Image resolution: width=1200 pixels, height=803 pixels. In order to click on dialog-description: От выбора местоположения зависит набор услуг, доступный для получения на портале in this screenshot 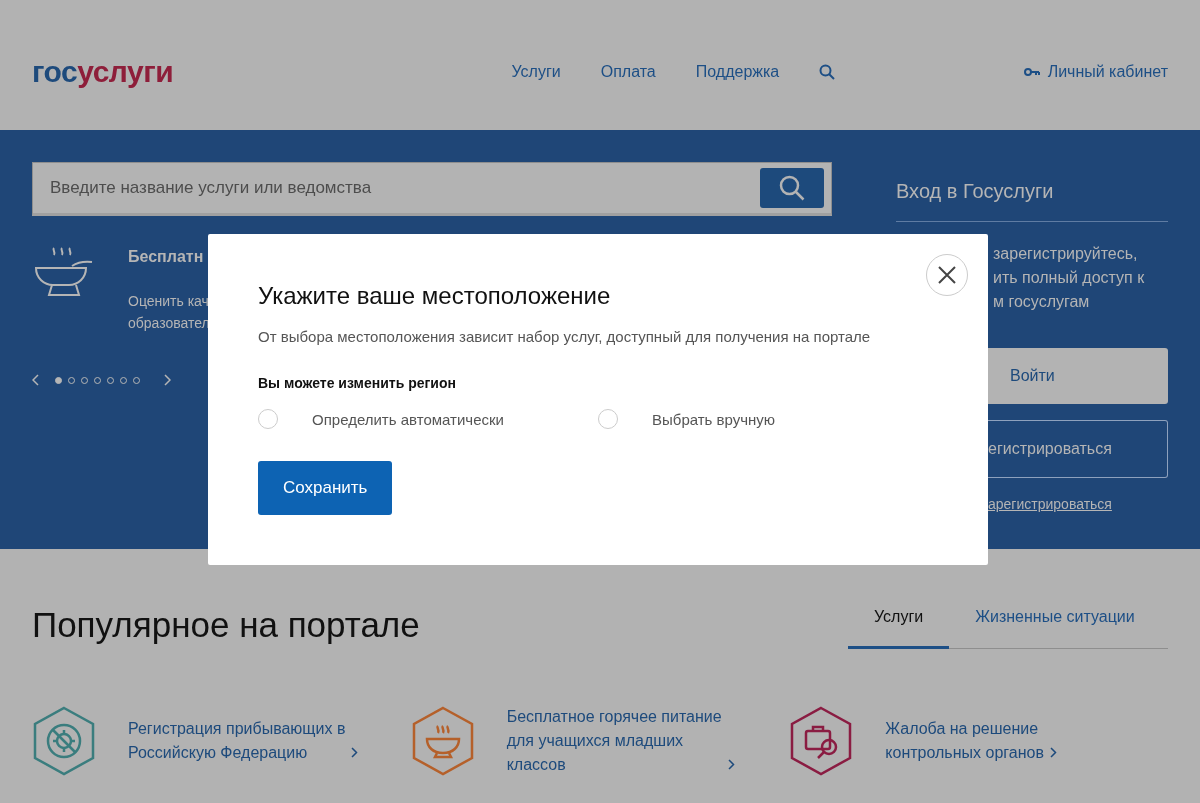, I will do `click(565, 336)`.